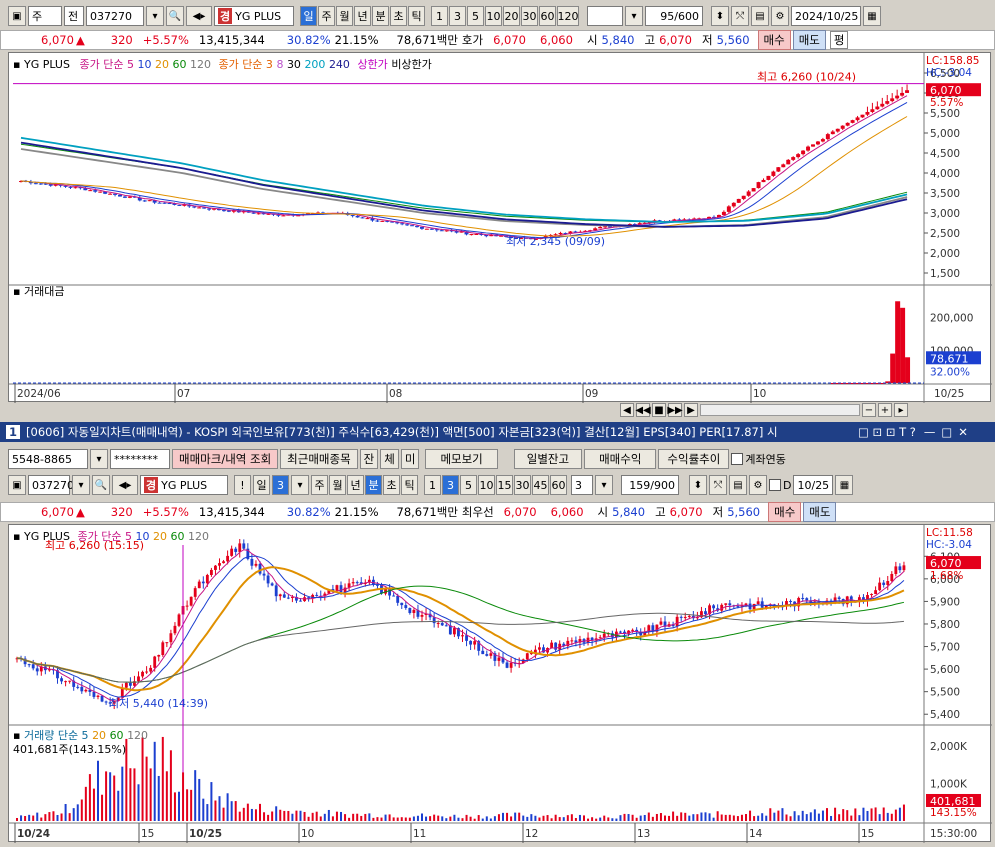 This screenshot has width=995, height=847. I want to click on avg-button: 평, so click(839, 40).